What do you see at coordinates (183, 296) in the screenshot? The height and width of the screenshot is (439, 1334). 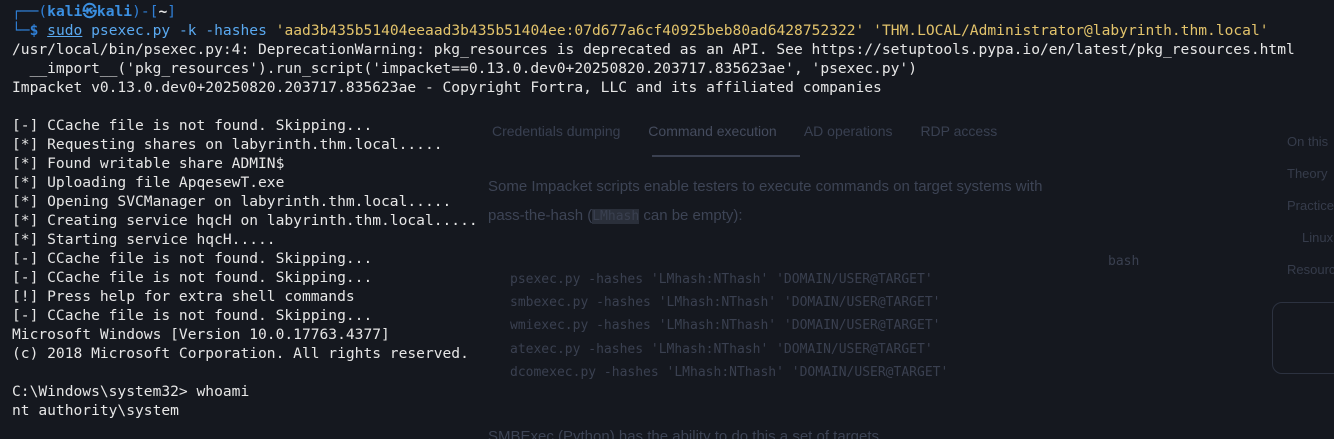 I see `output-line: [!] Press help for extra shell commands` at bounding box center [183, 296].